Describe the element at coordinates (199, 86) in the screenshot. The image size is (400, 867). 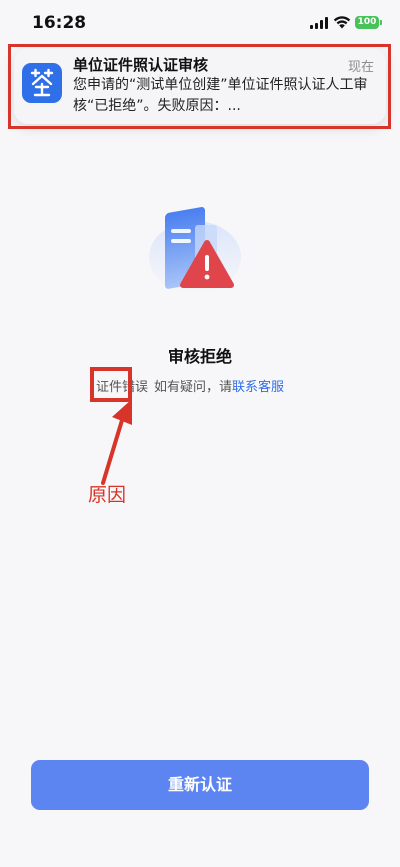
I see `notification-highlight-box` at that location.